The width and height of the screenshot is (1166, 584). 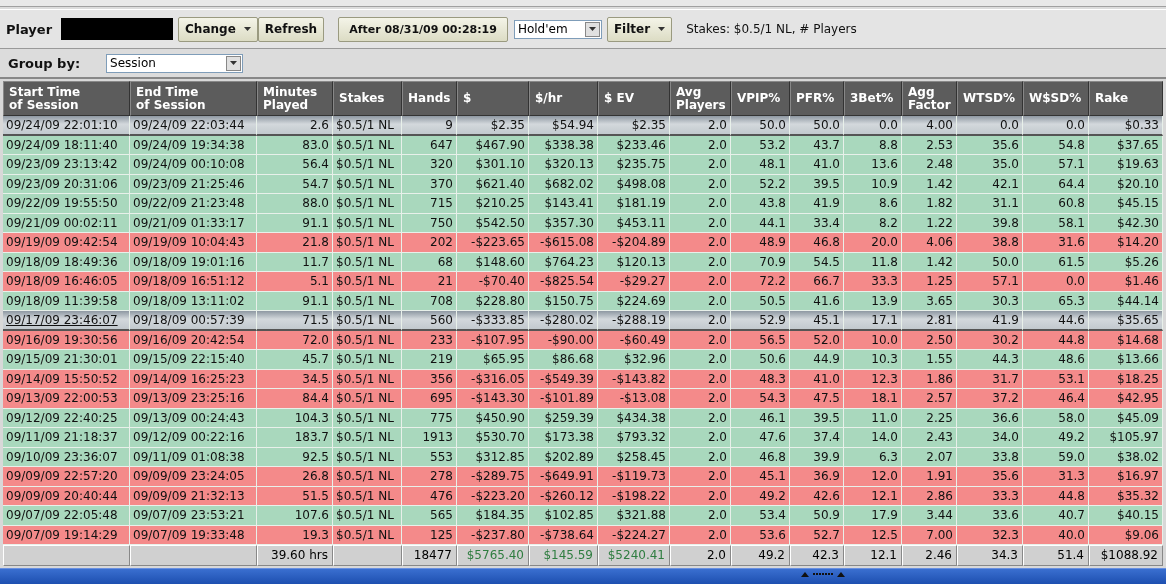 What do you see at coordinates (295, 184) in the screenshot?
I see `table-cell: 54.7` at bounding box center [295, 184].